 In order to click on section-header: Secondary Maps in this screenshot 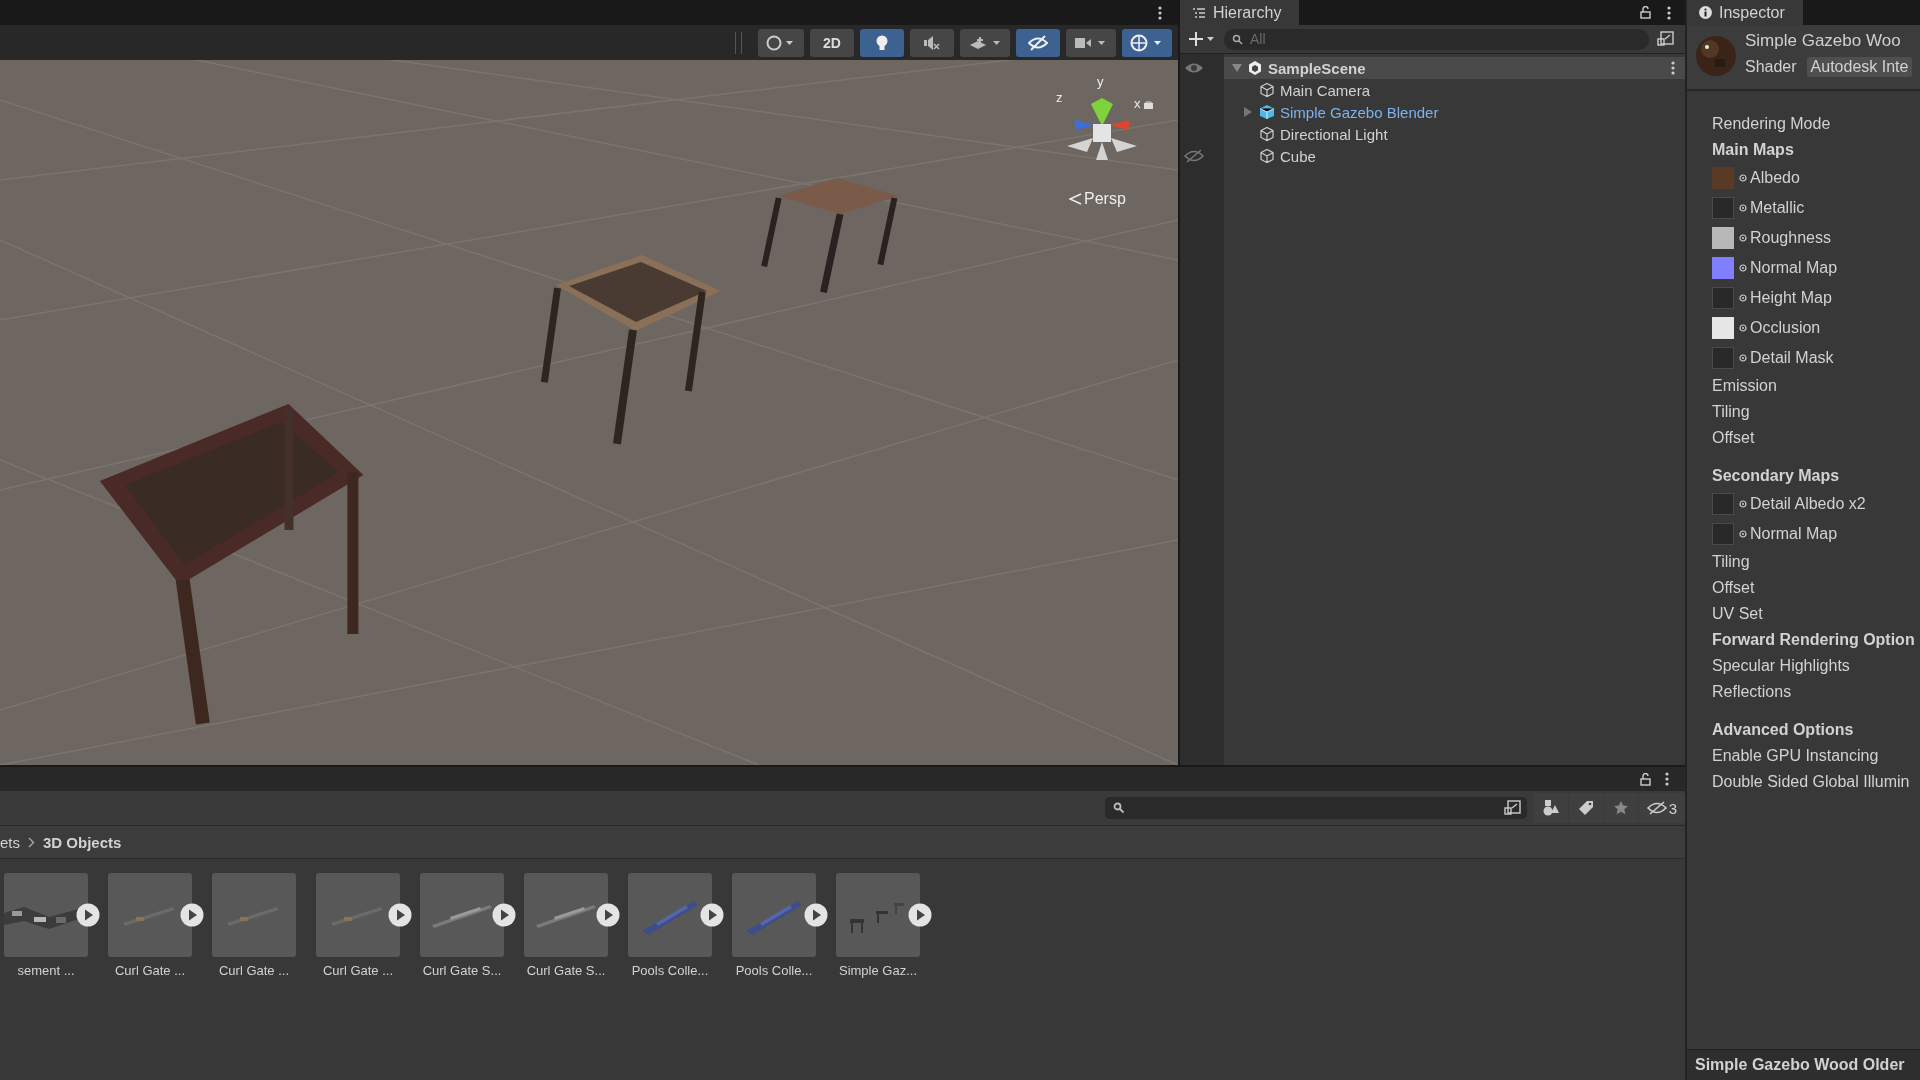, I will do `click(1776, 476)`.